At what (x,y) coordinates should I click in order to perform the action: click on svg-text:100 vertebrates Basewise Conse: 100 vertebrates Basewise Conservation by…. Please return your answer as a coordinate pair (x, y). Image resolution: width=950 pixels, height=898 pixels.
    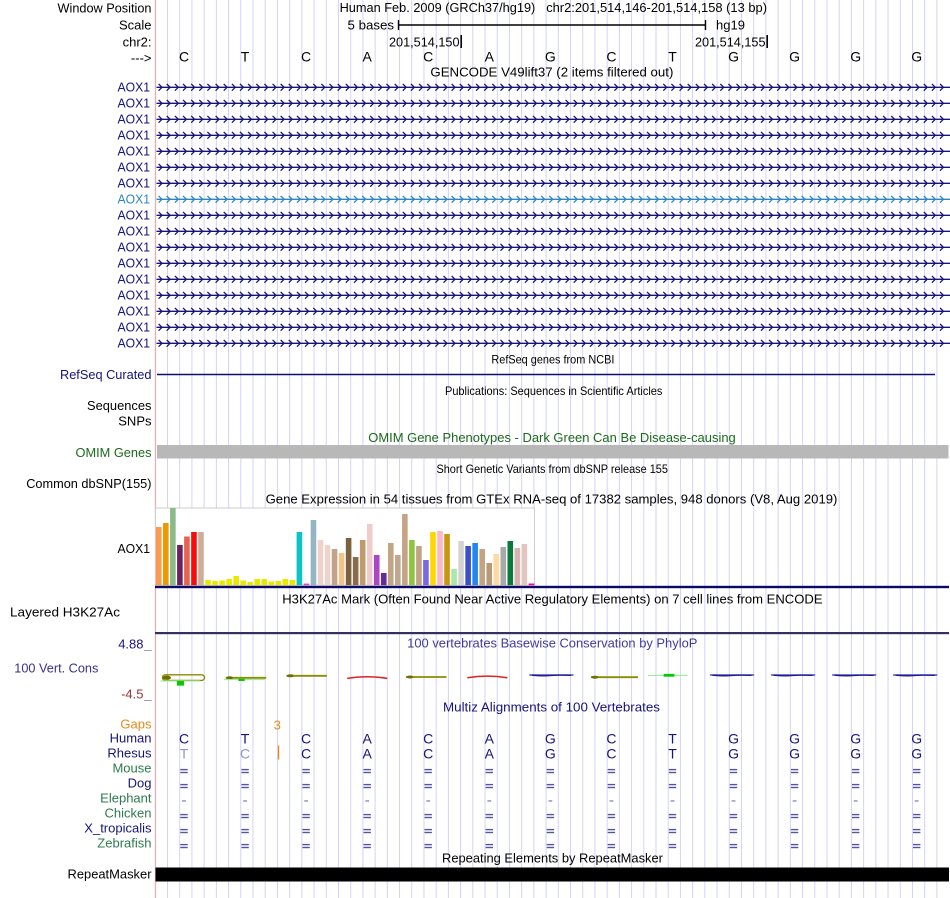
    Looking at the image, I should click on (552, 643).